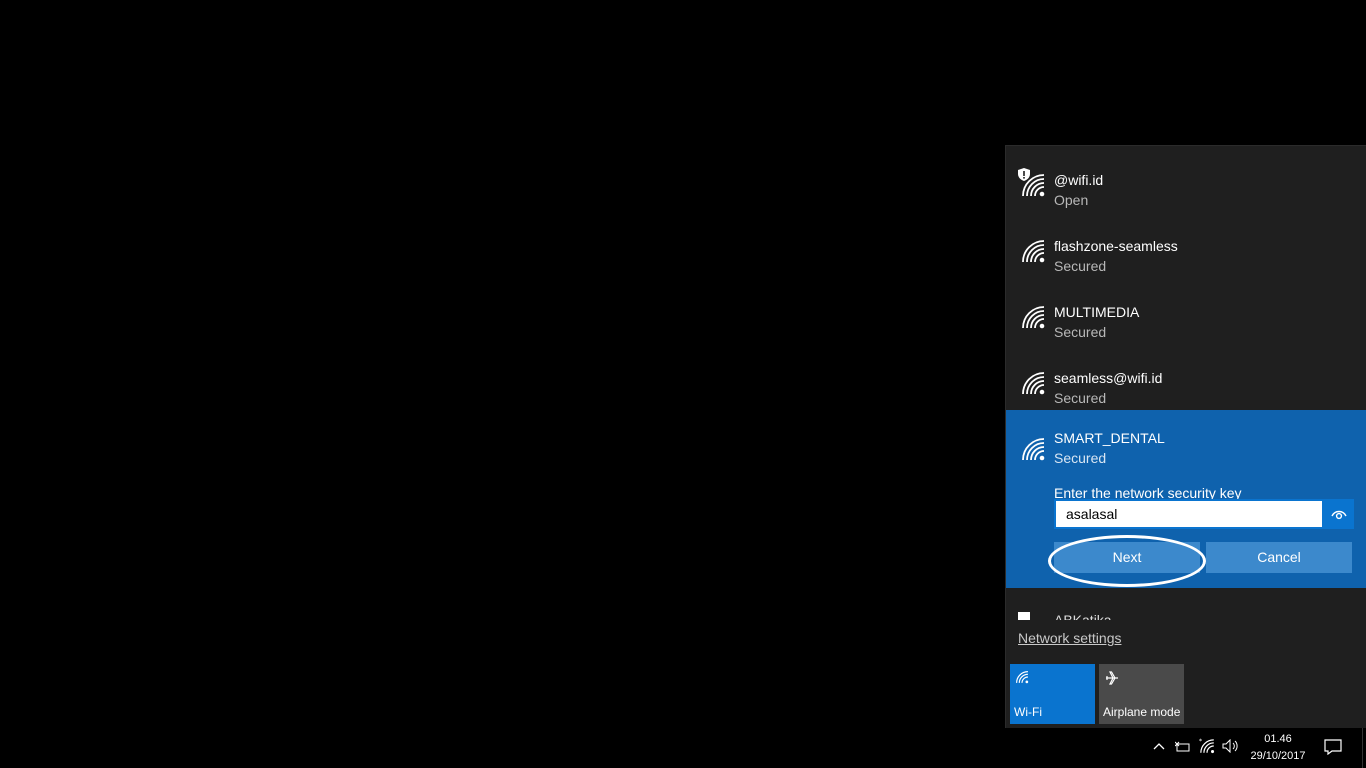 This screenshot has width=1366, height=768. What do you see at coordinates (1142, 712) in the screenshot?
I see `tile-label: Airplane mode` at bounding box center [1142, 712].